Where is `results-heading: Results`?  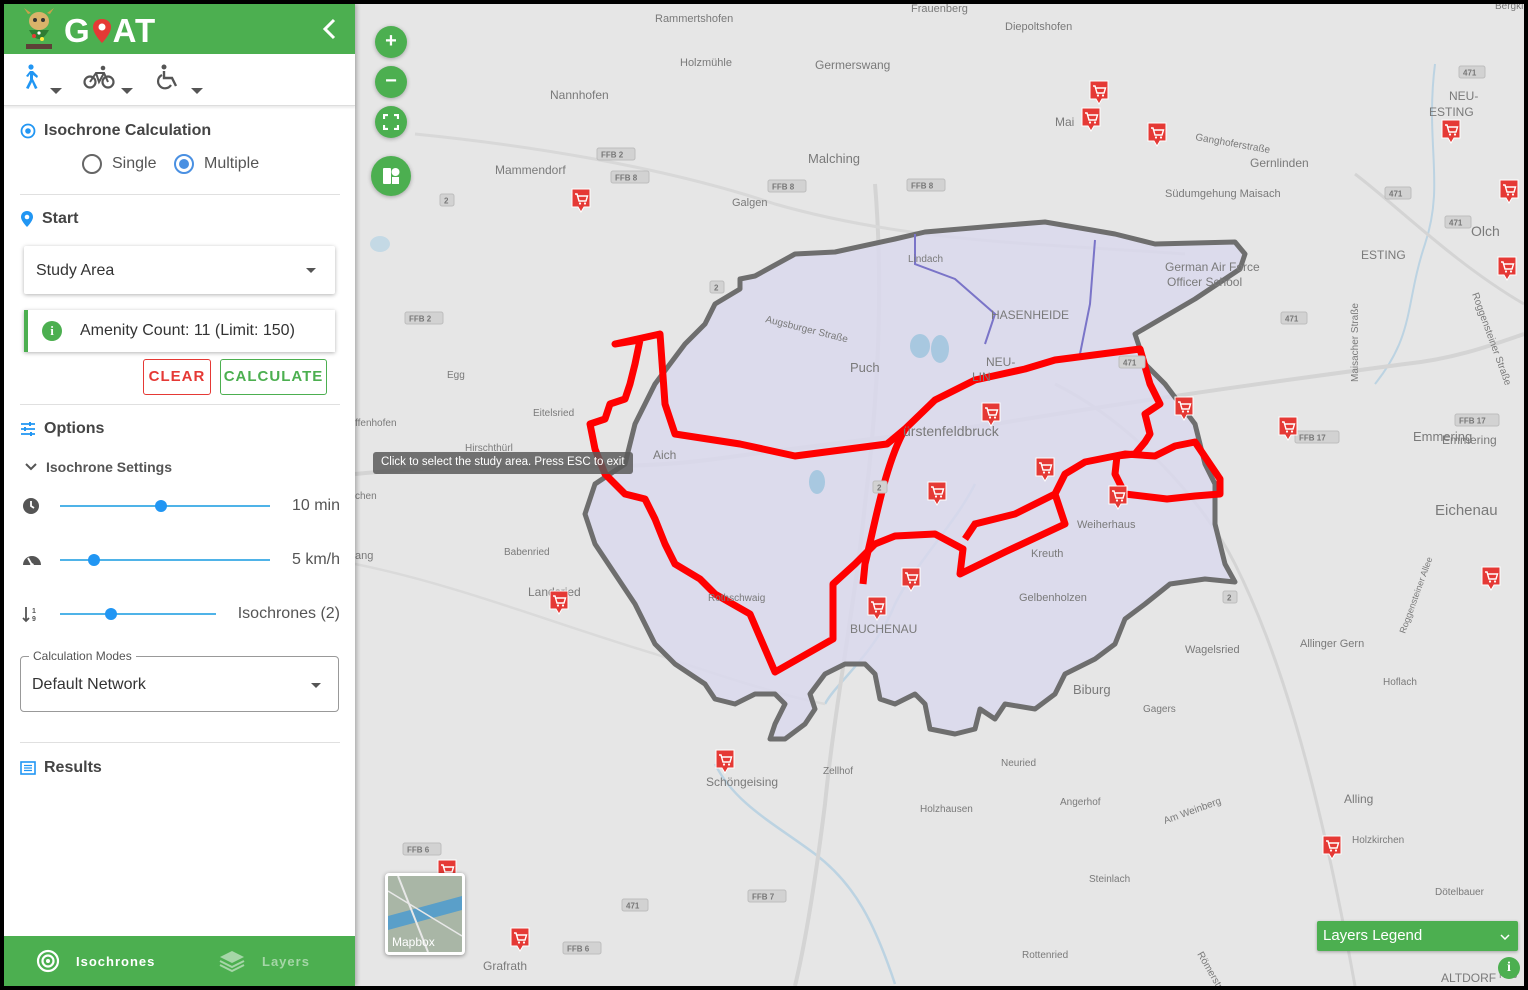
results-heading: Results is located at coordinates (61, 768).